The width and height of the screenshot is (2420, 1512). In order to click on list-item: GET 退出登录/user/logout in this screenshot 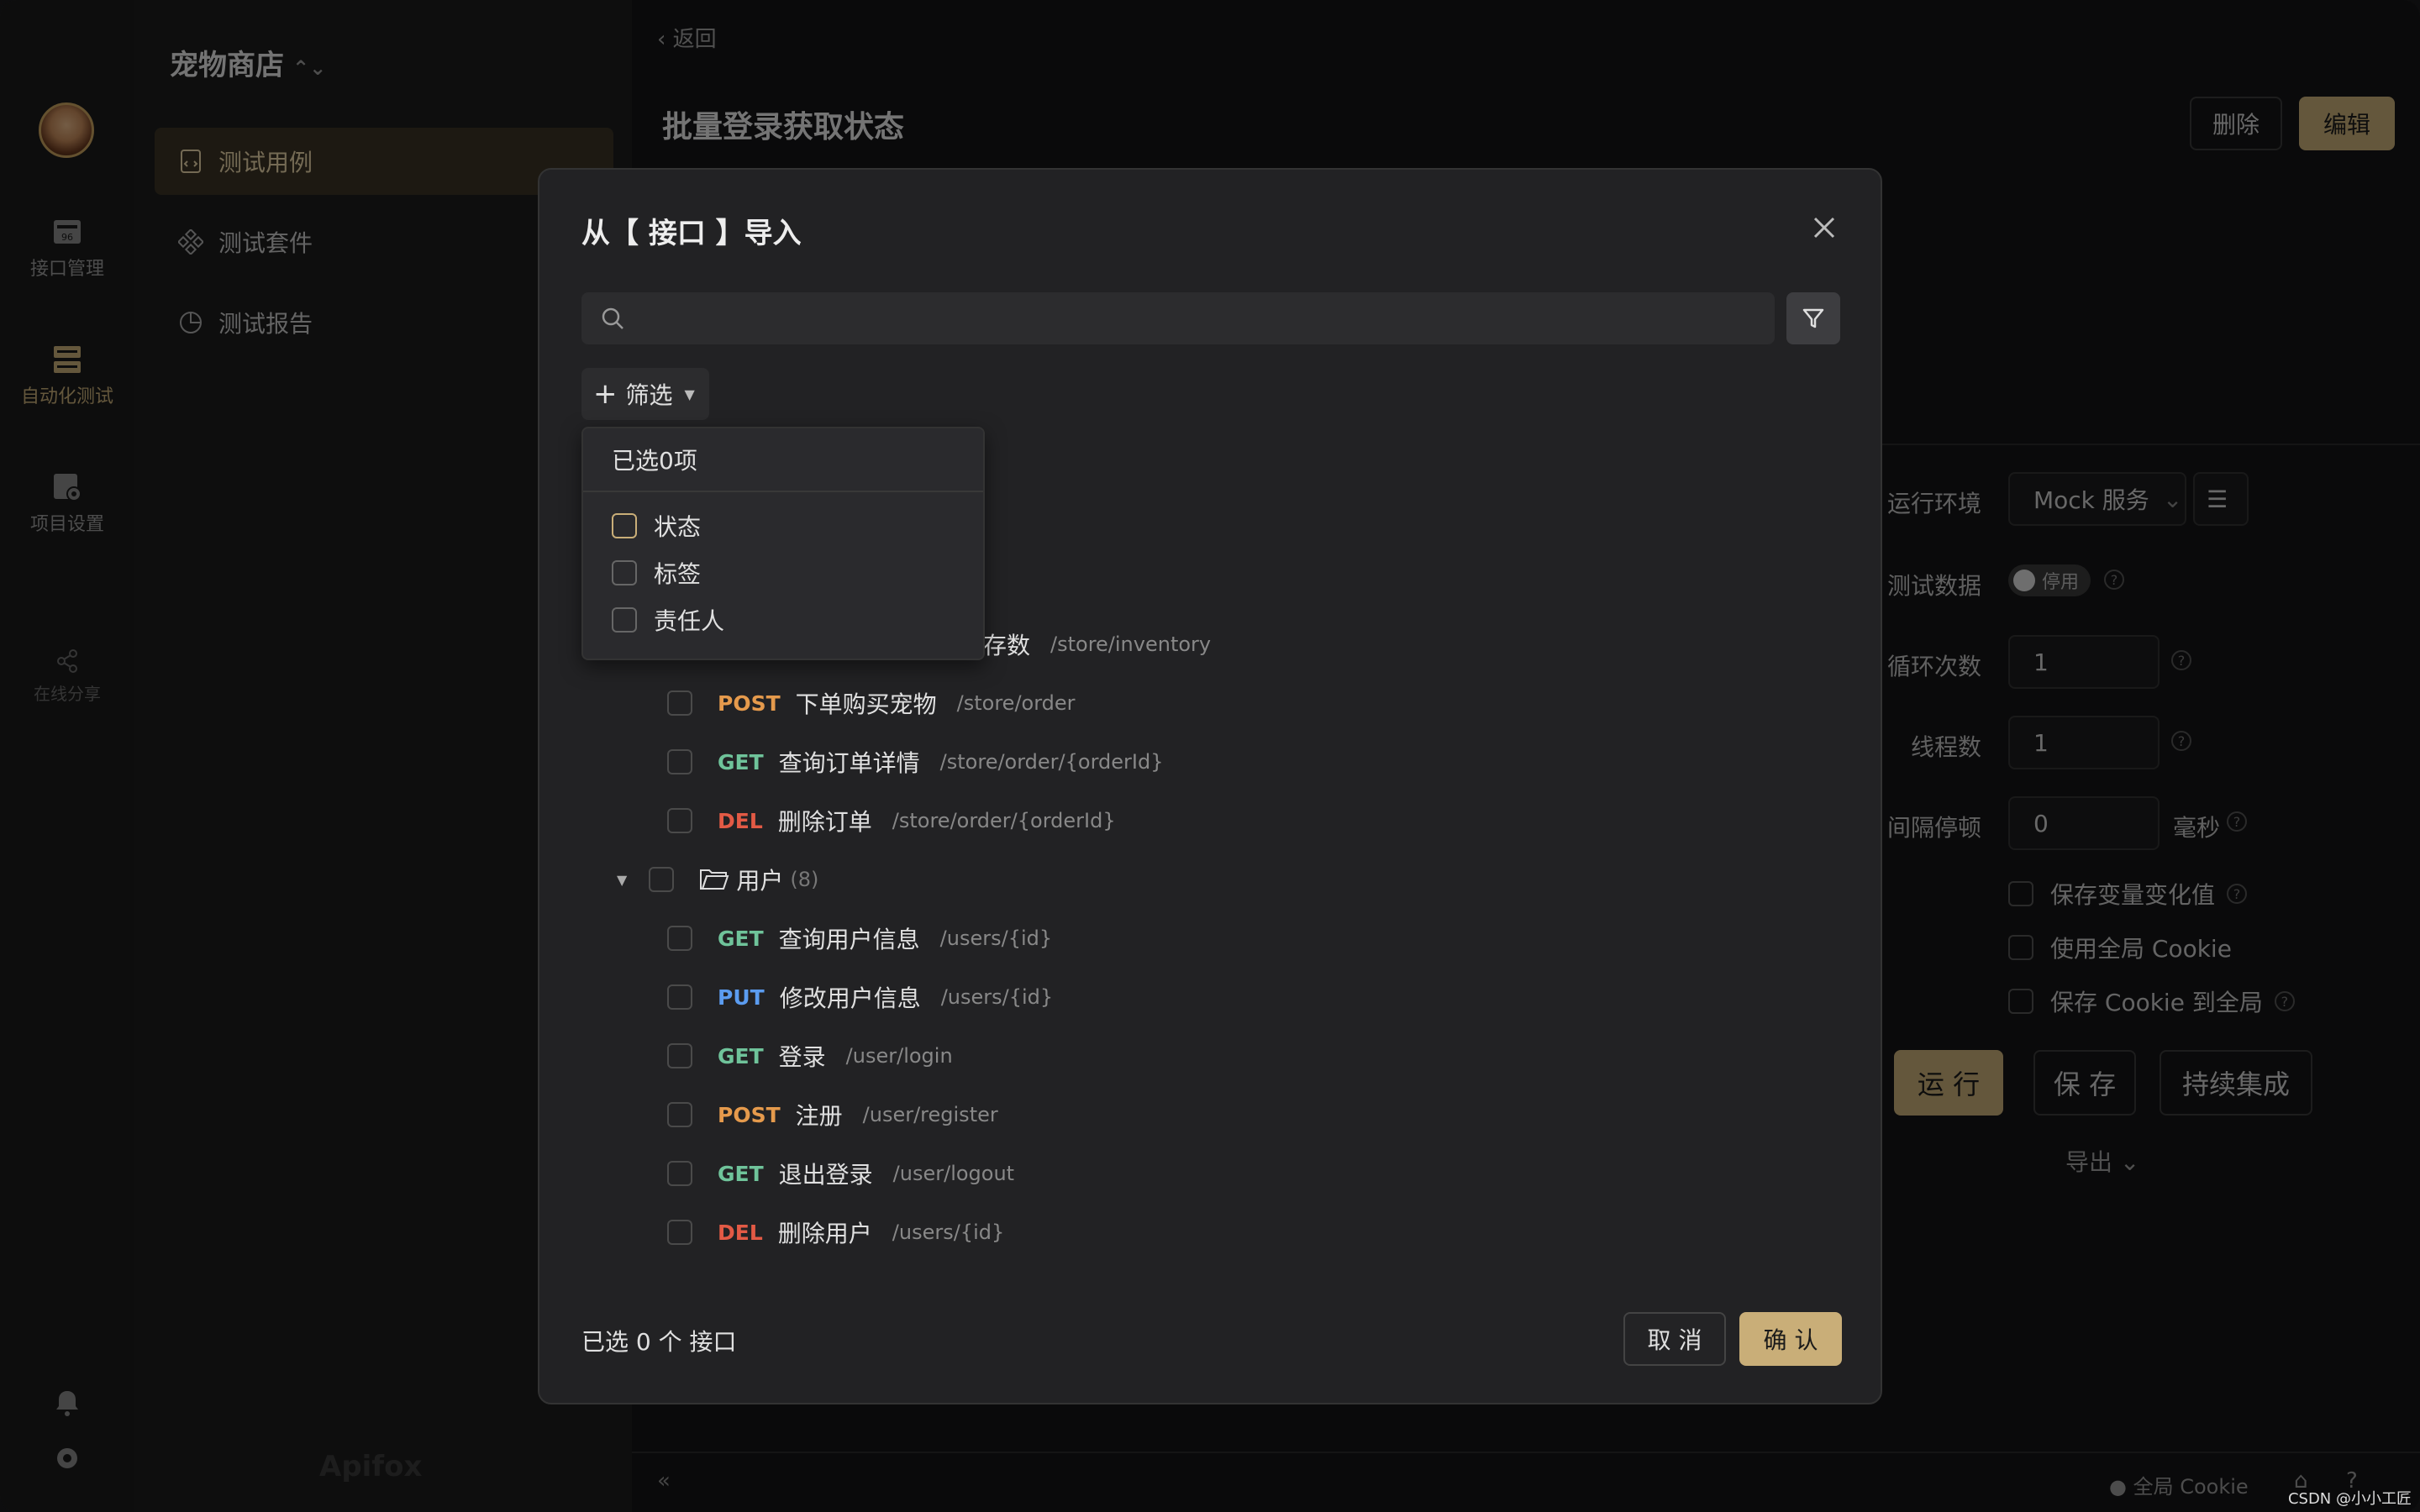, I will do `click(840, 1173)`.